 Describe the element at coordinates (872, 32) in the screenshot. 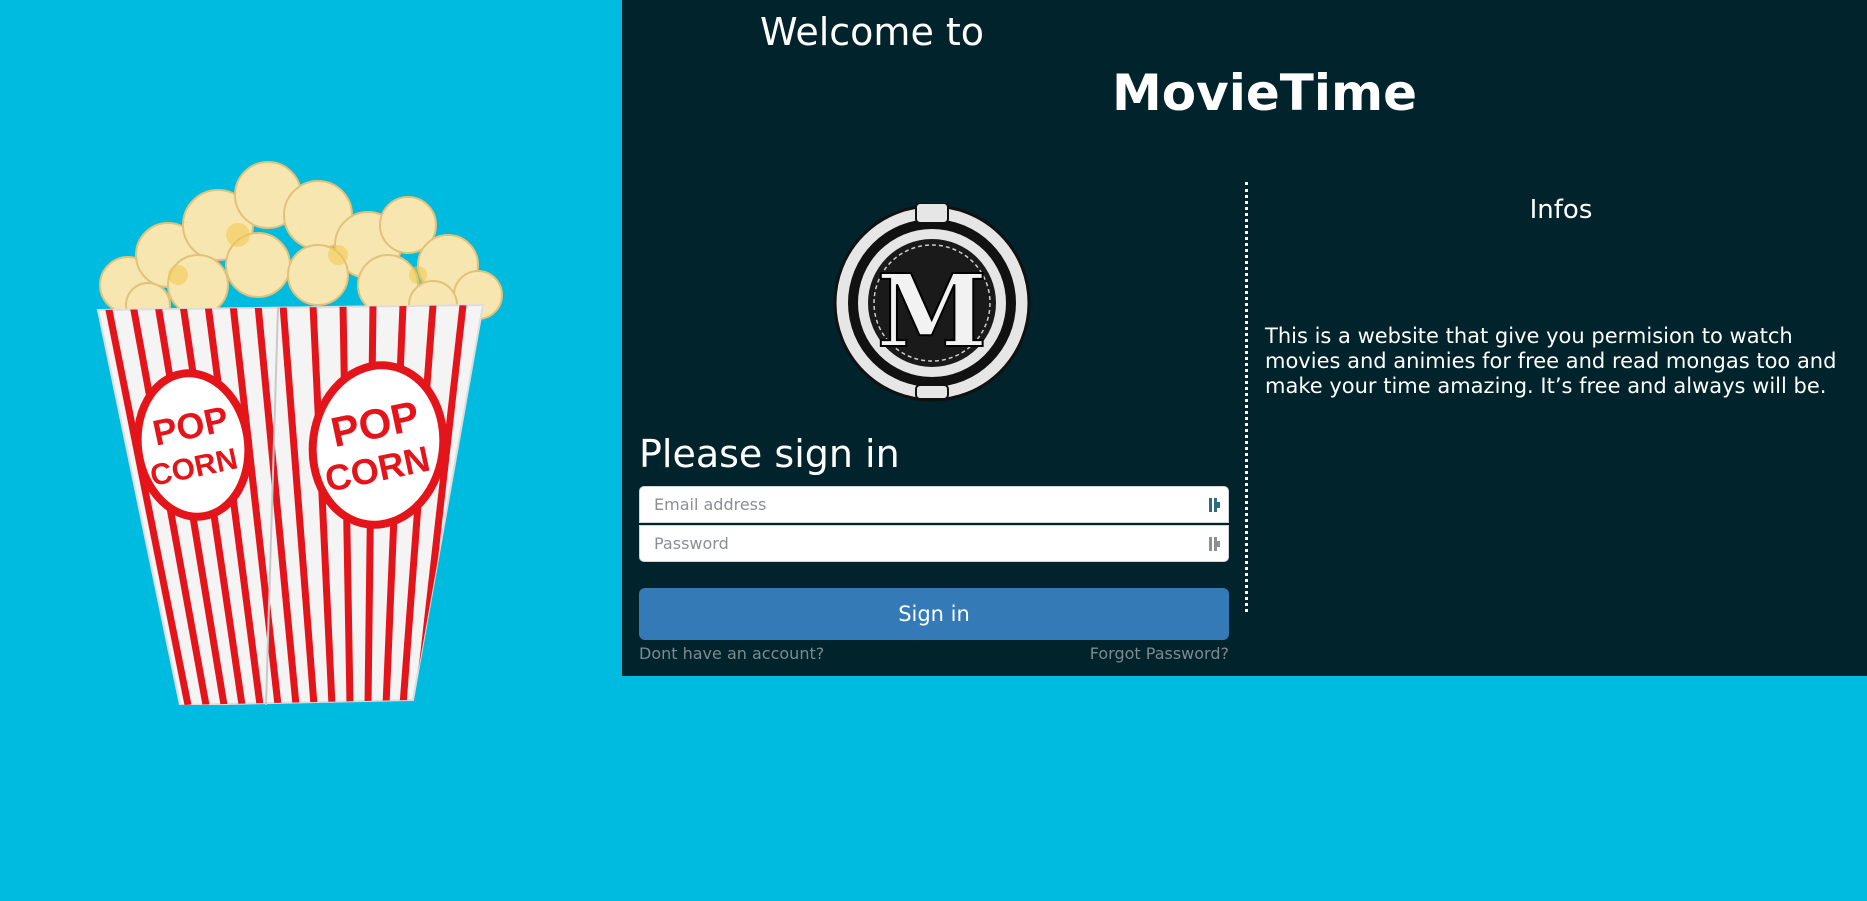

I see `welcome-heading: Welcome to` at that location.